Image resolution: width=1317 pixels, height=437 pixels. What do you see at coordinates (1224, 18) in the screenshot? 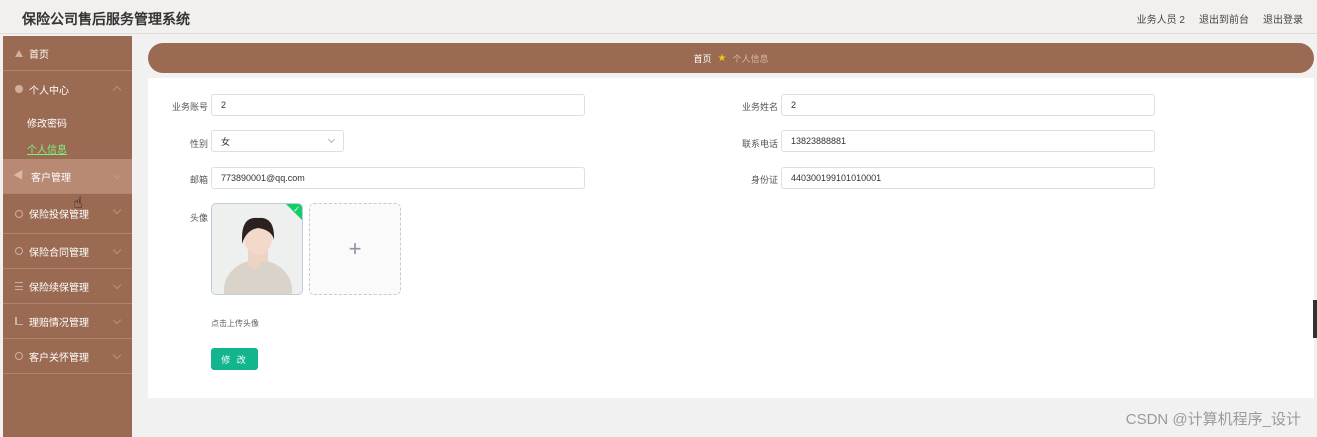
I see `back-to-front-link: 退出到前台` at bounding box center [1224, 18].